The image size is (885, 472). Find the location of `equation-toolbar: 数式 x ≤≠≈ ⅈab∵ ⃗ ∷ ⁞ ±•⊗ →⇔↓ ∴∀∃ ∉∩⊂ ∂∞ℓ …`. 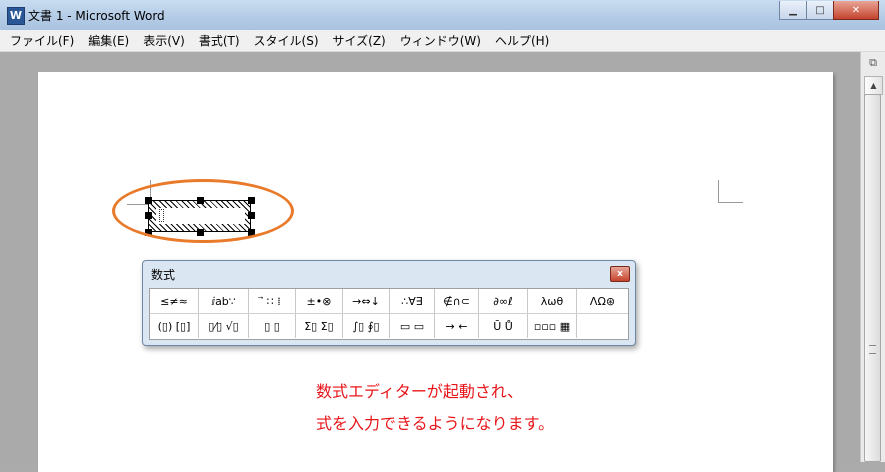

equation-toolbar: 数式 x ≤≠≈ ⅈab∵ ⃗ ∷ ⁞ ±•⊗ →⇔↓ ∴∀∃ ∉∩⊂ ∂∞ℓ … is located at coordinates (389, 303).